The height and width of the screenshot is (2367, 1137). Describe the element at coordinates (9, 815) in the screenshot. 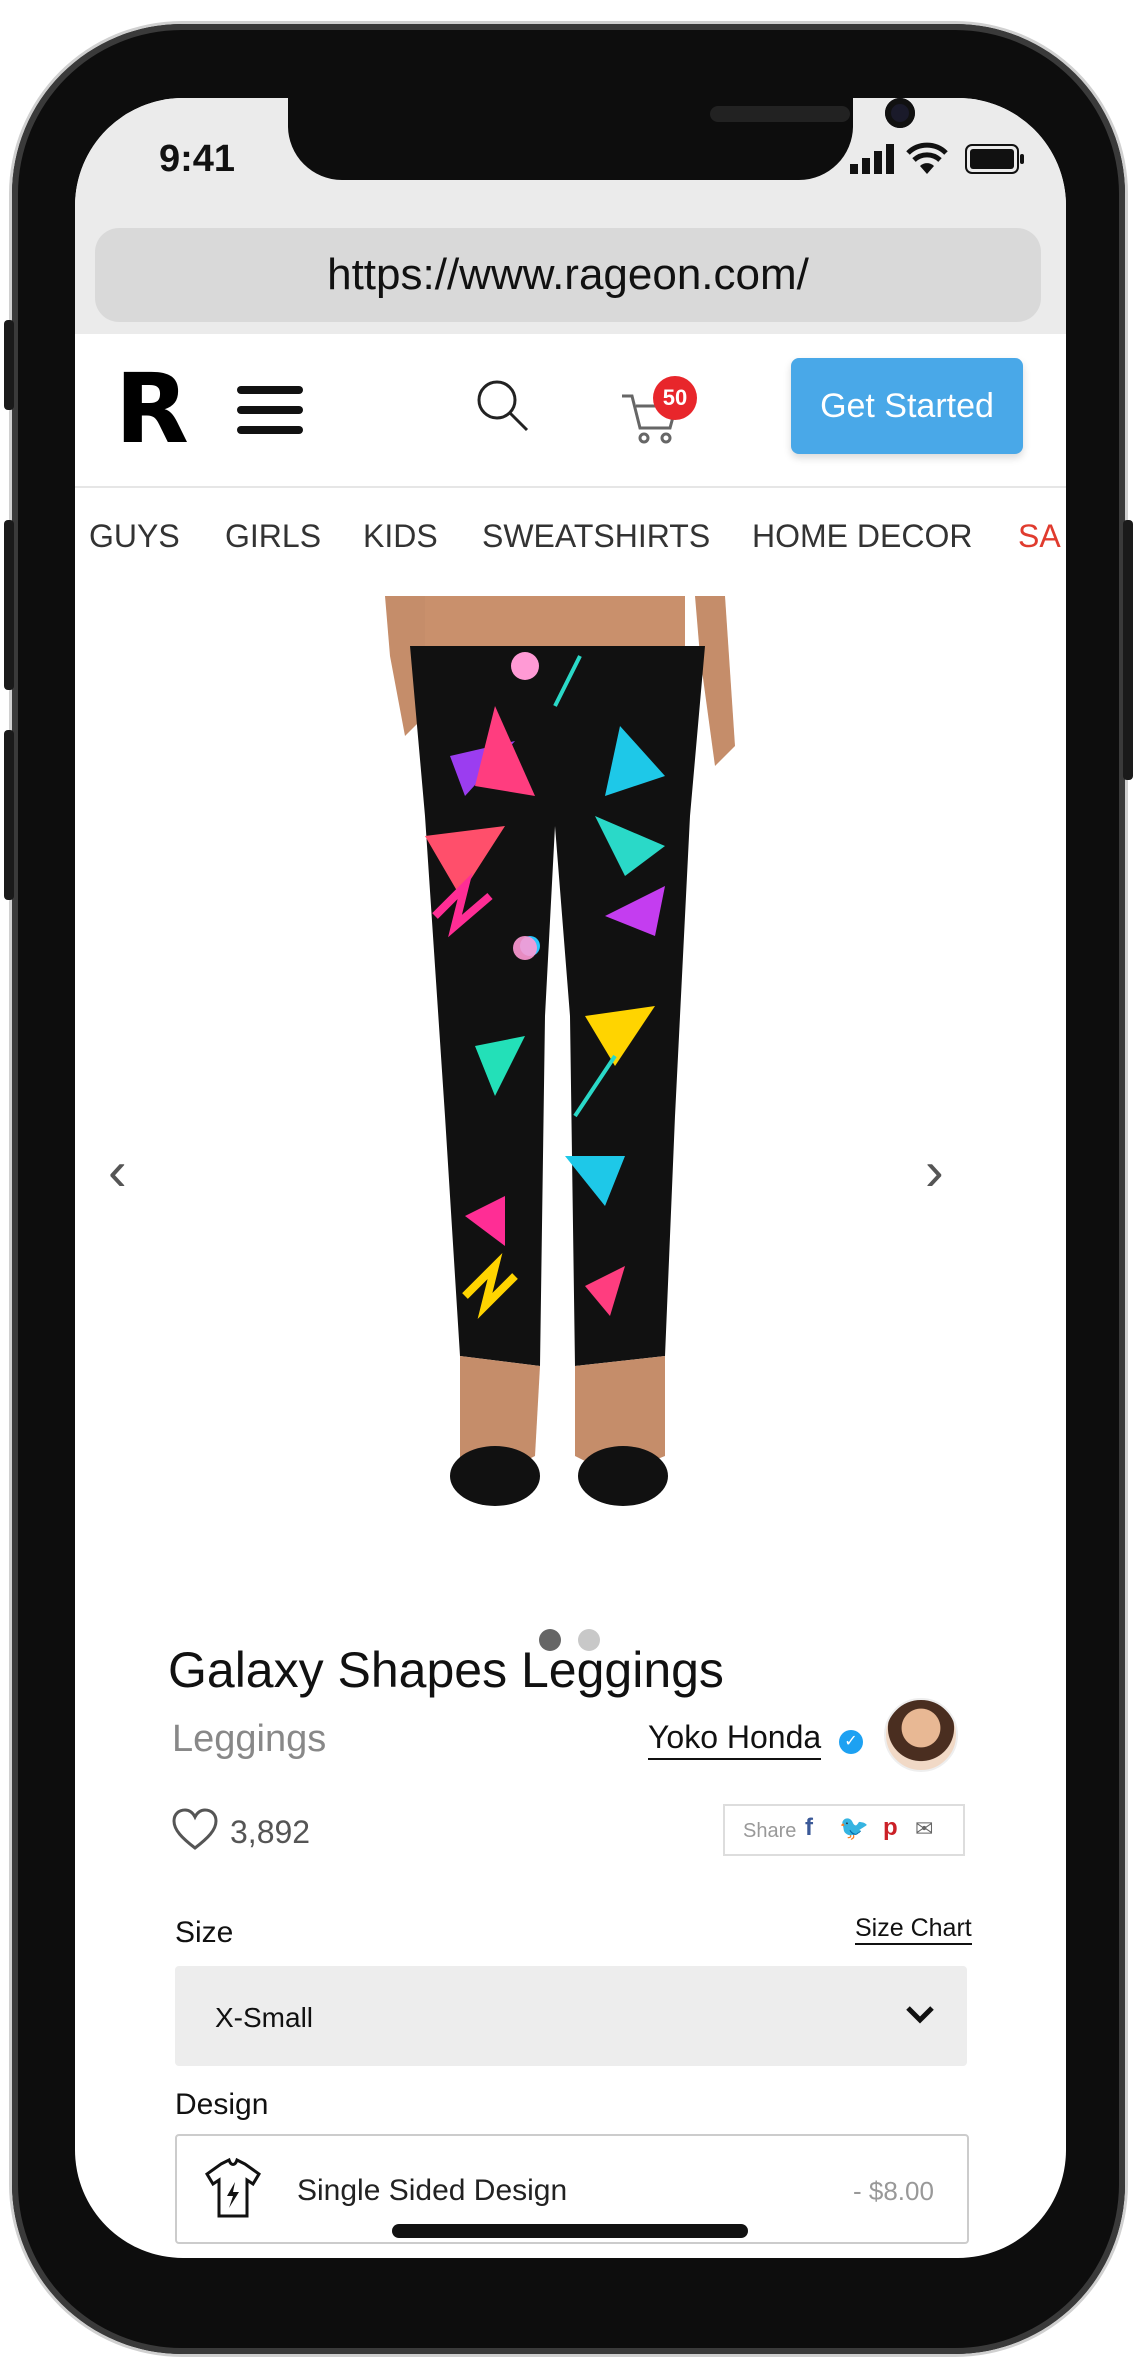

I see `volume-down-button` at that location.